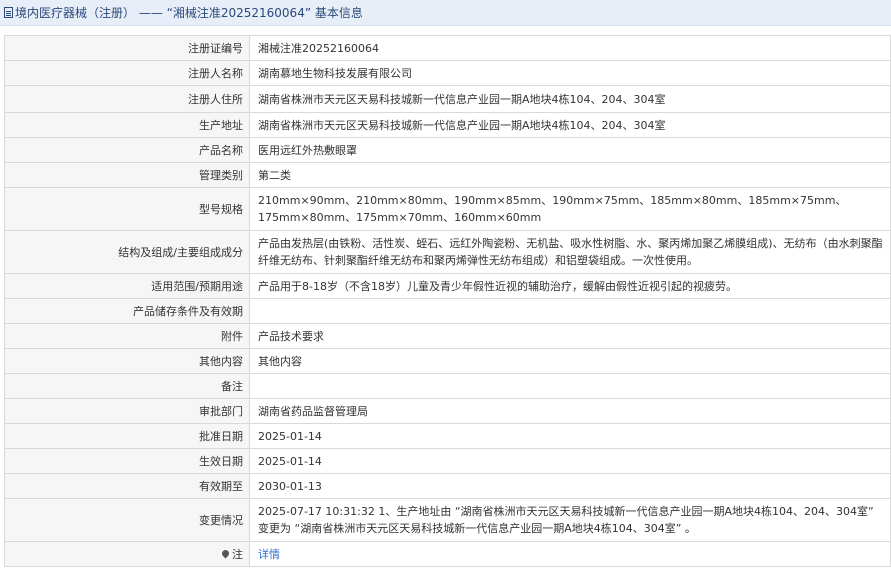  Describe the element at coordinates (8, 12) in the screenshot. I see `document-icon` at that location.